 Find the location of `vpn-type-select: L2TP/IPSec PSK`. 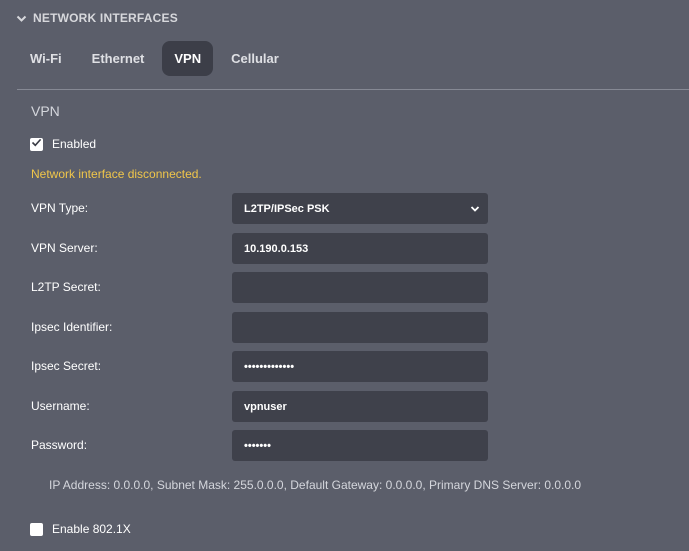

vpn-type-select: L2TP/IPSec PSK is located at coordinates (360, 208).